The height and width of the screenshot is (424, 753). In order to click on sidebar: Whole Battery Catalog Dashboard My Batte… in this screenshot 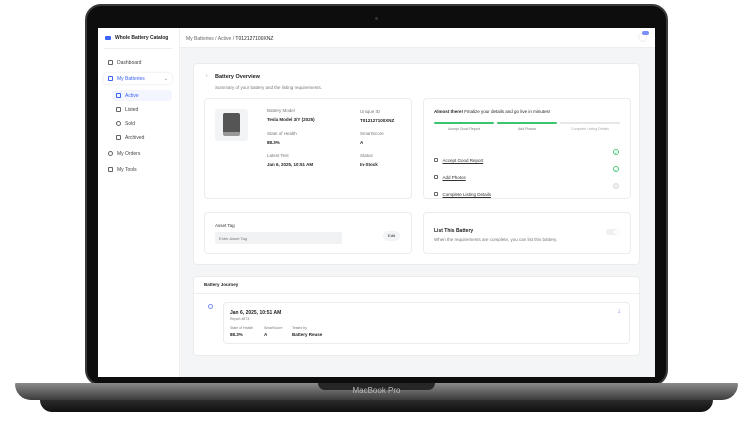, I will do `click(139, 202)`.